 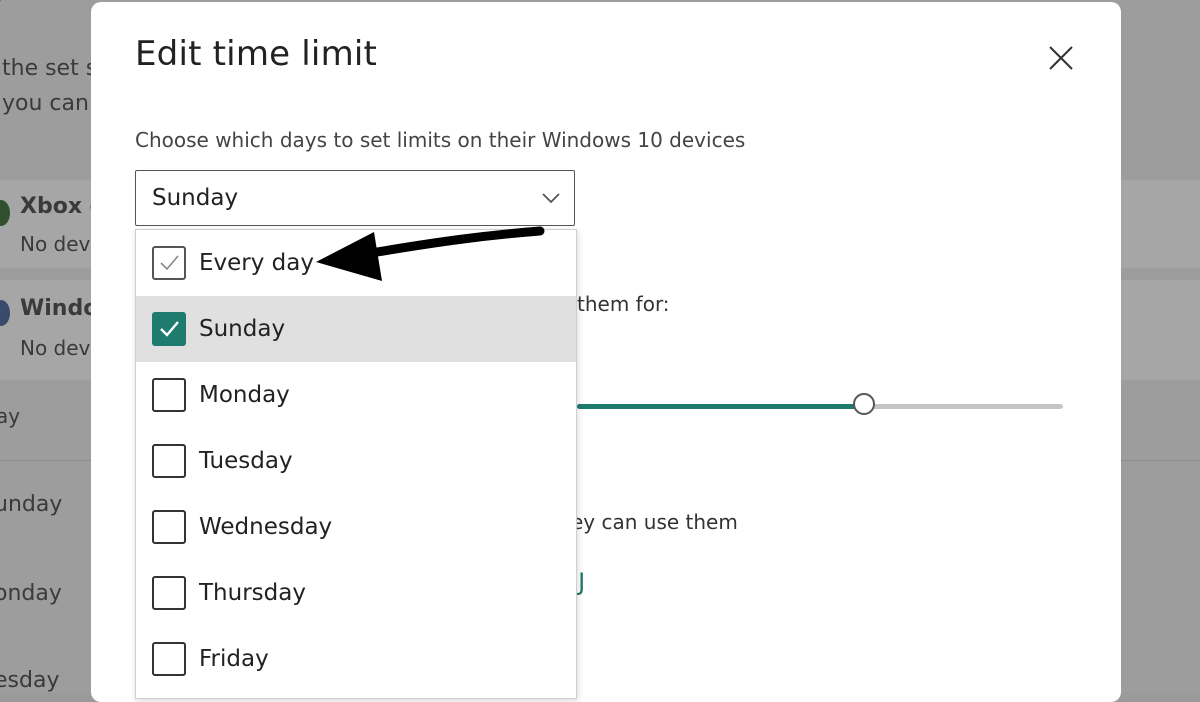 I want to click on option-label: Wednesday, so click(x=266, y=527).